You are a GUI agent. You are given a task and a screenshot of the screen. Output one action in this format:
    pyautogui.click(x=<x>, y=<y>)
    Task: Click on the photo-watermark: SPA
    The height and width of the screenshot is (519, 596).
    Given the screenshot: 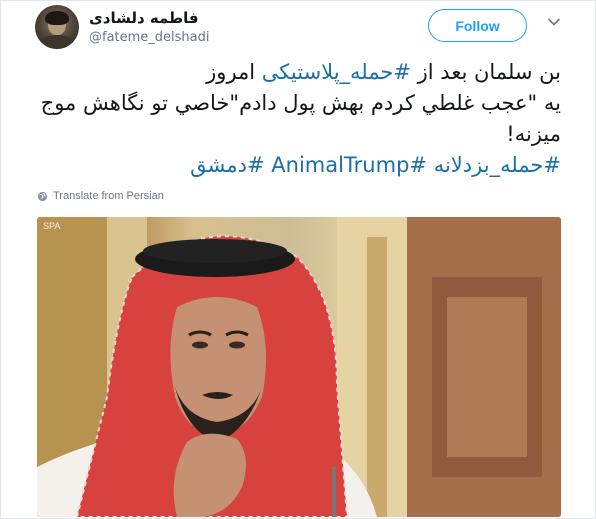 What is the action you would take?
    pyautogui.click(x=52, y=226)
    